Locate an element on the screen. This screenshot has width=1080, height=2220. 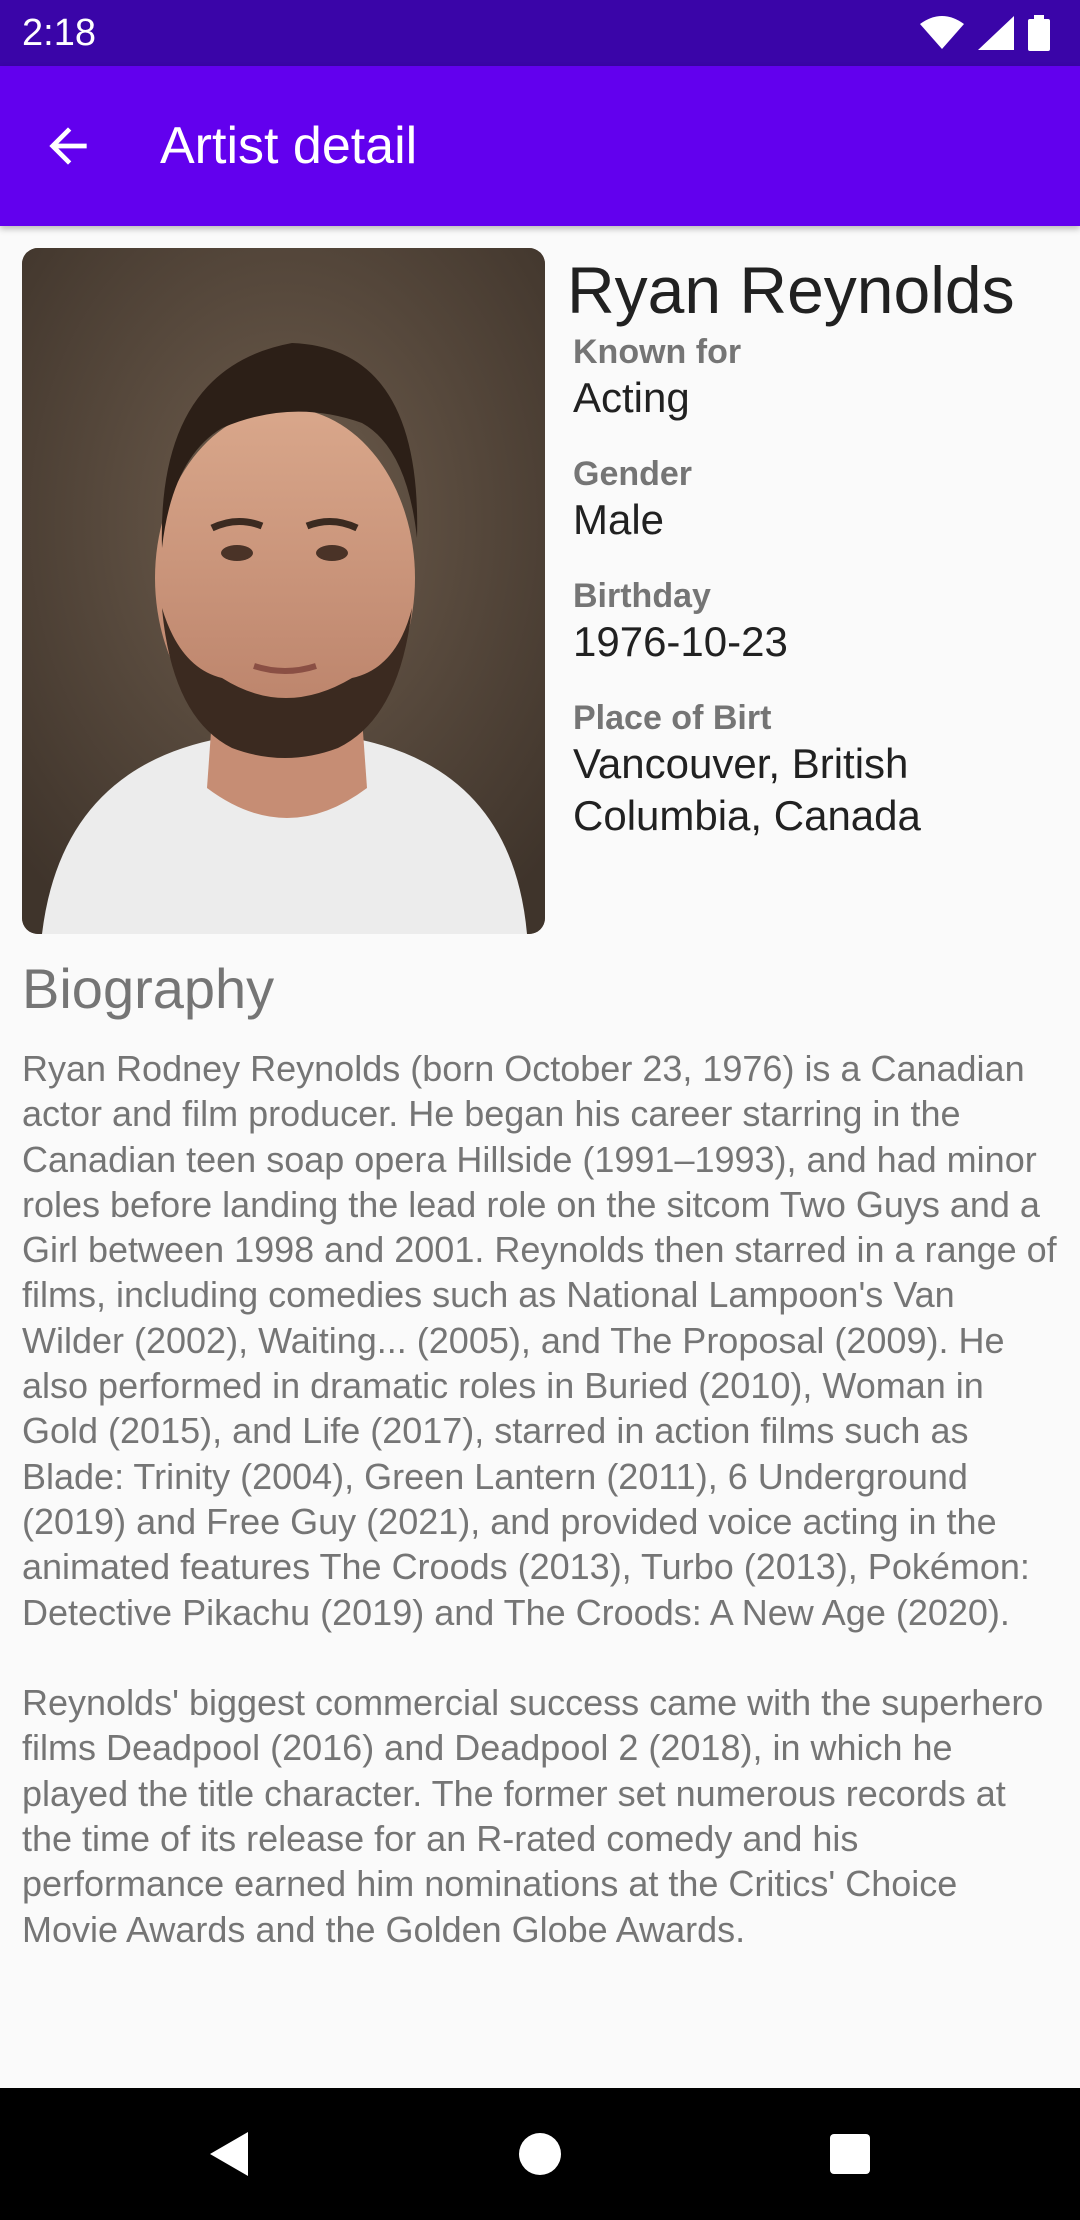
artist-portrait-image is located at coordinates (283, 591).